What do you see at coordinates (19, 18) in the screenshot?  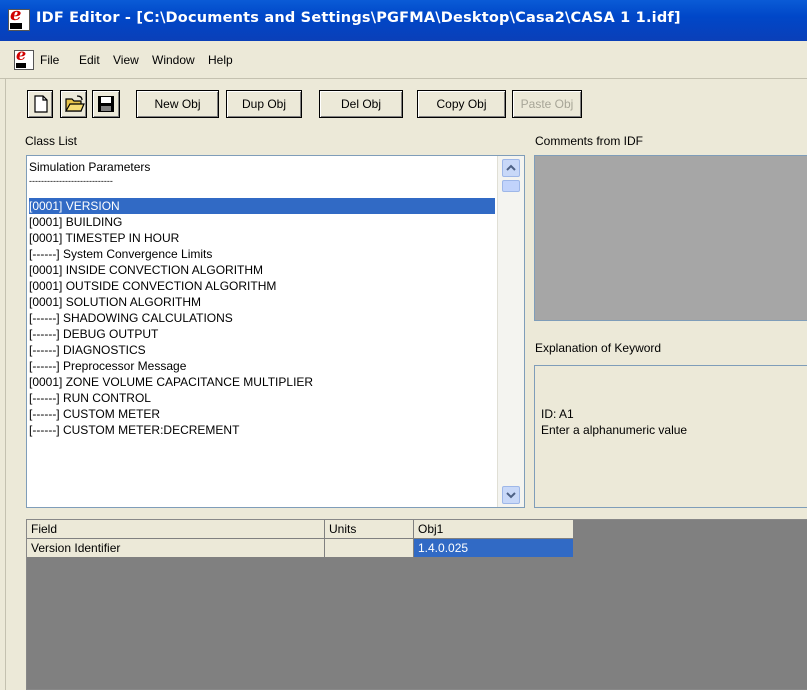 I see `app-icon: e` at bounding box center [19, 18].